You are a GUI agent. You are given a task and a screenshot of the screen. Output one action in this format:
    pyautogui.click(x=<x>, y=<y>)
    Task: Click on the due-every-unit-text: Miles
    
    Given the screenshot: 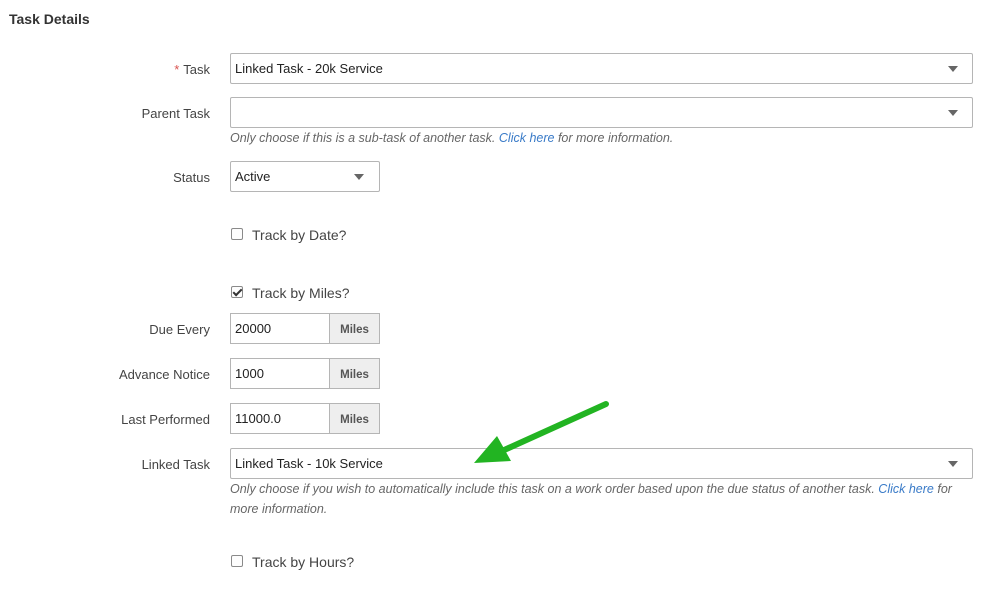 What is the action you would take?
    pyautogui.click(x=354, y=330)
    